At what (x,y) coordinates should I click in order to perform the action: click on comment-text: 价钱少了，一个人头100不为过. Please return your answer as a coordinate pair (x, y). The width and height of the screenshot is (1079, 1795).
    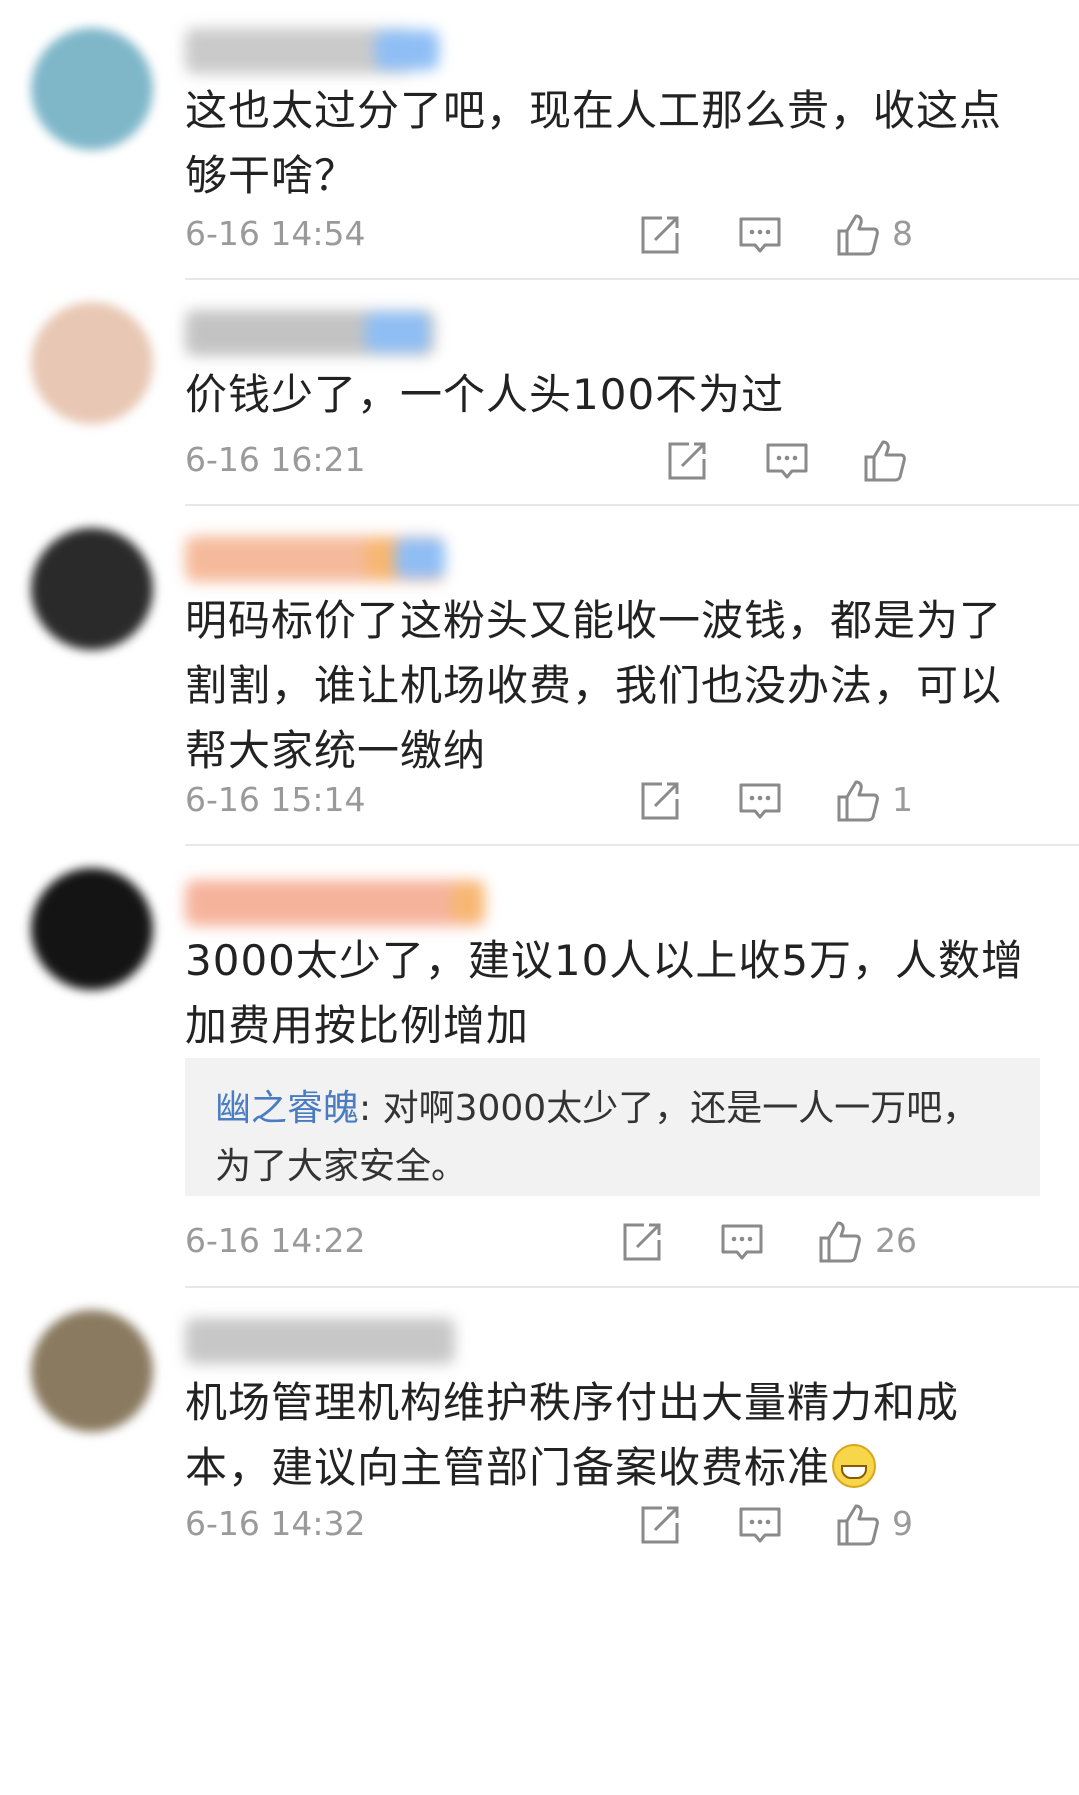
    Looking at the image, I should click on (485, 394).